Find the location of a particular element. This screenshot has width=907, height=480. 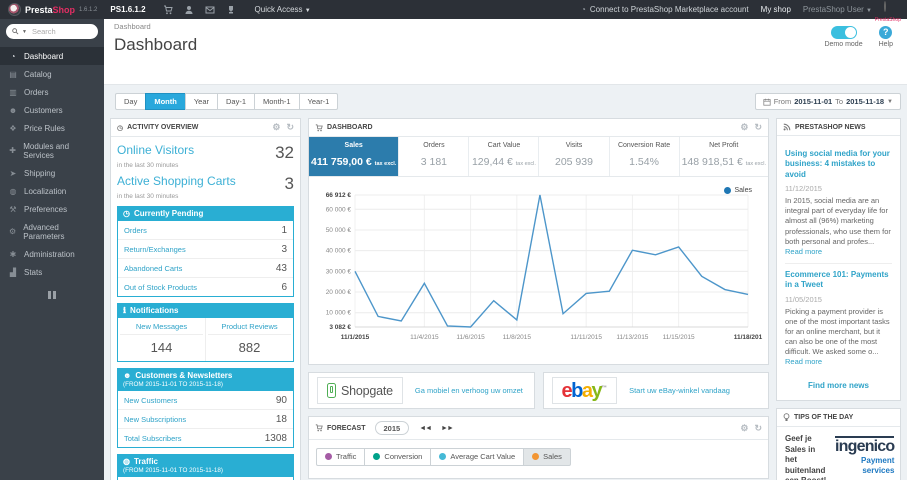

sidebar-collapse-button is located at coordinates (52, 295).